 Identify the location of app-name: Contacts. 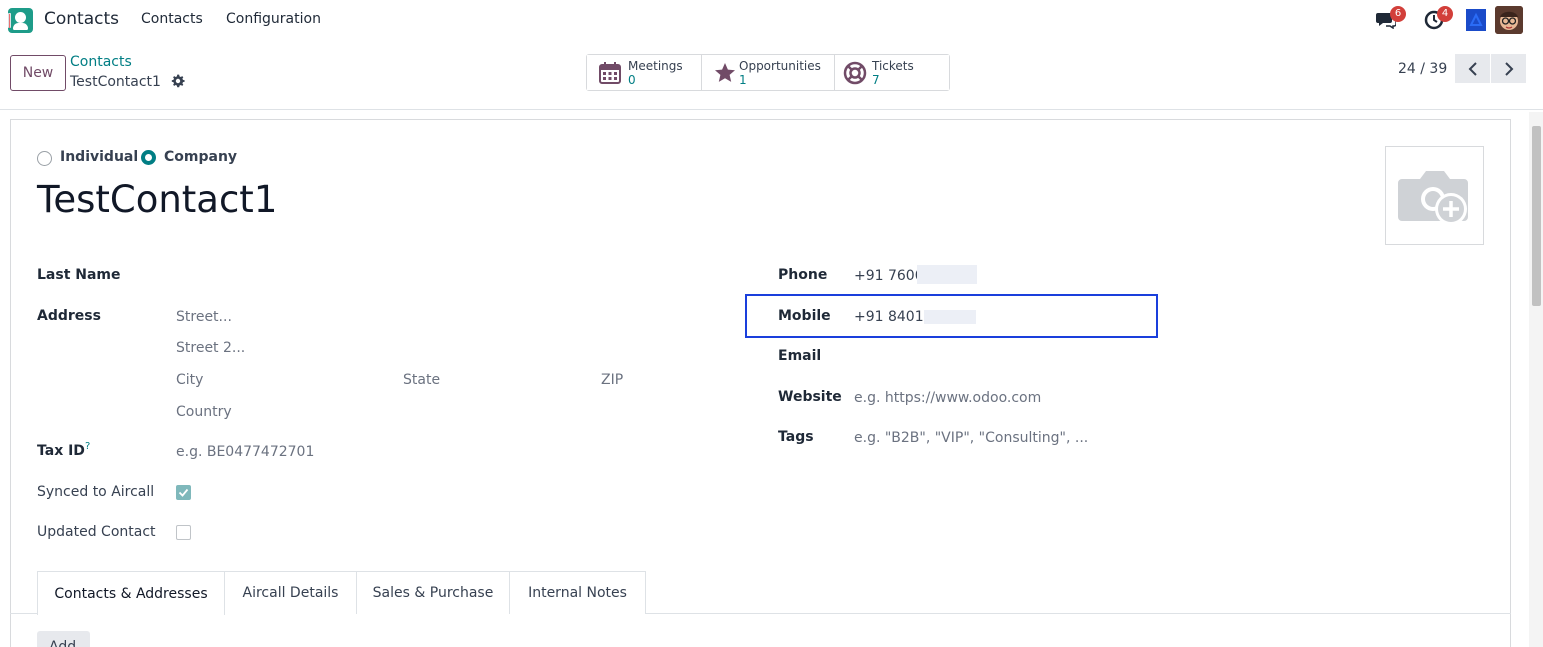
(81, 19).